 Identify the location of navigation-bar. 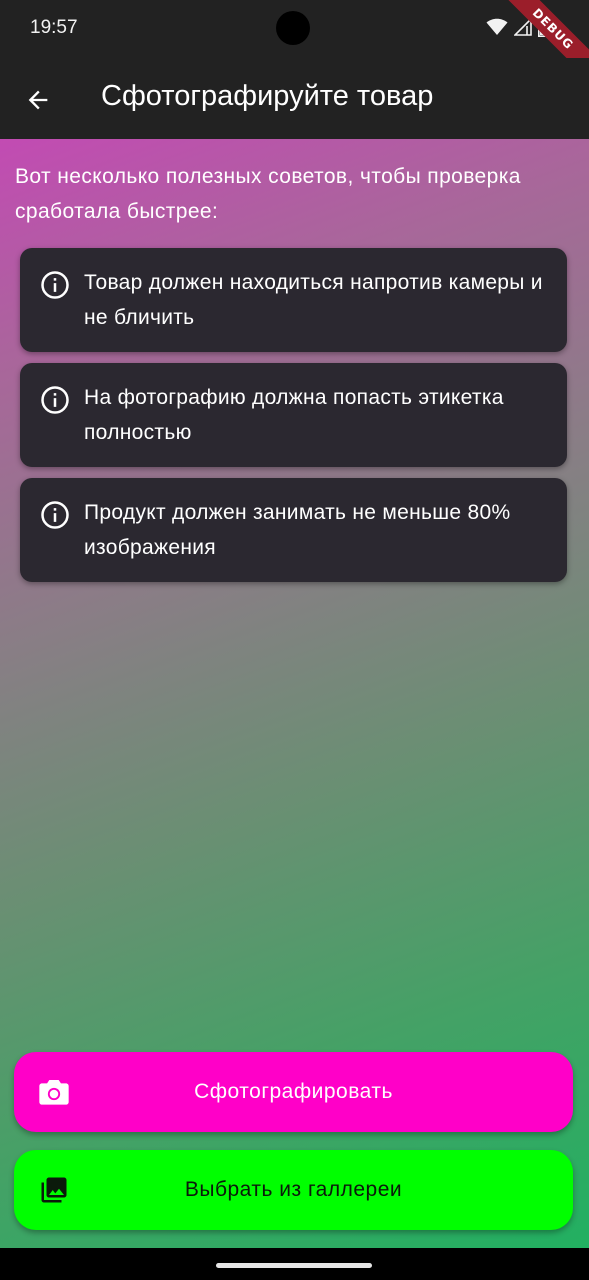
(294, 1264).